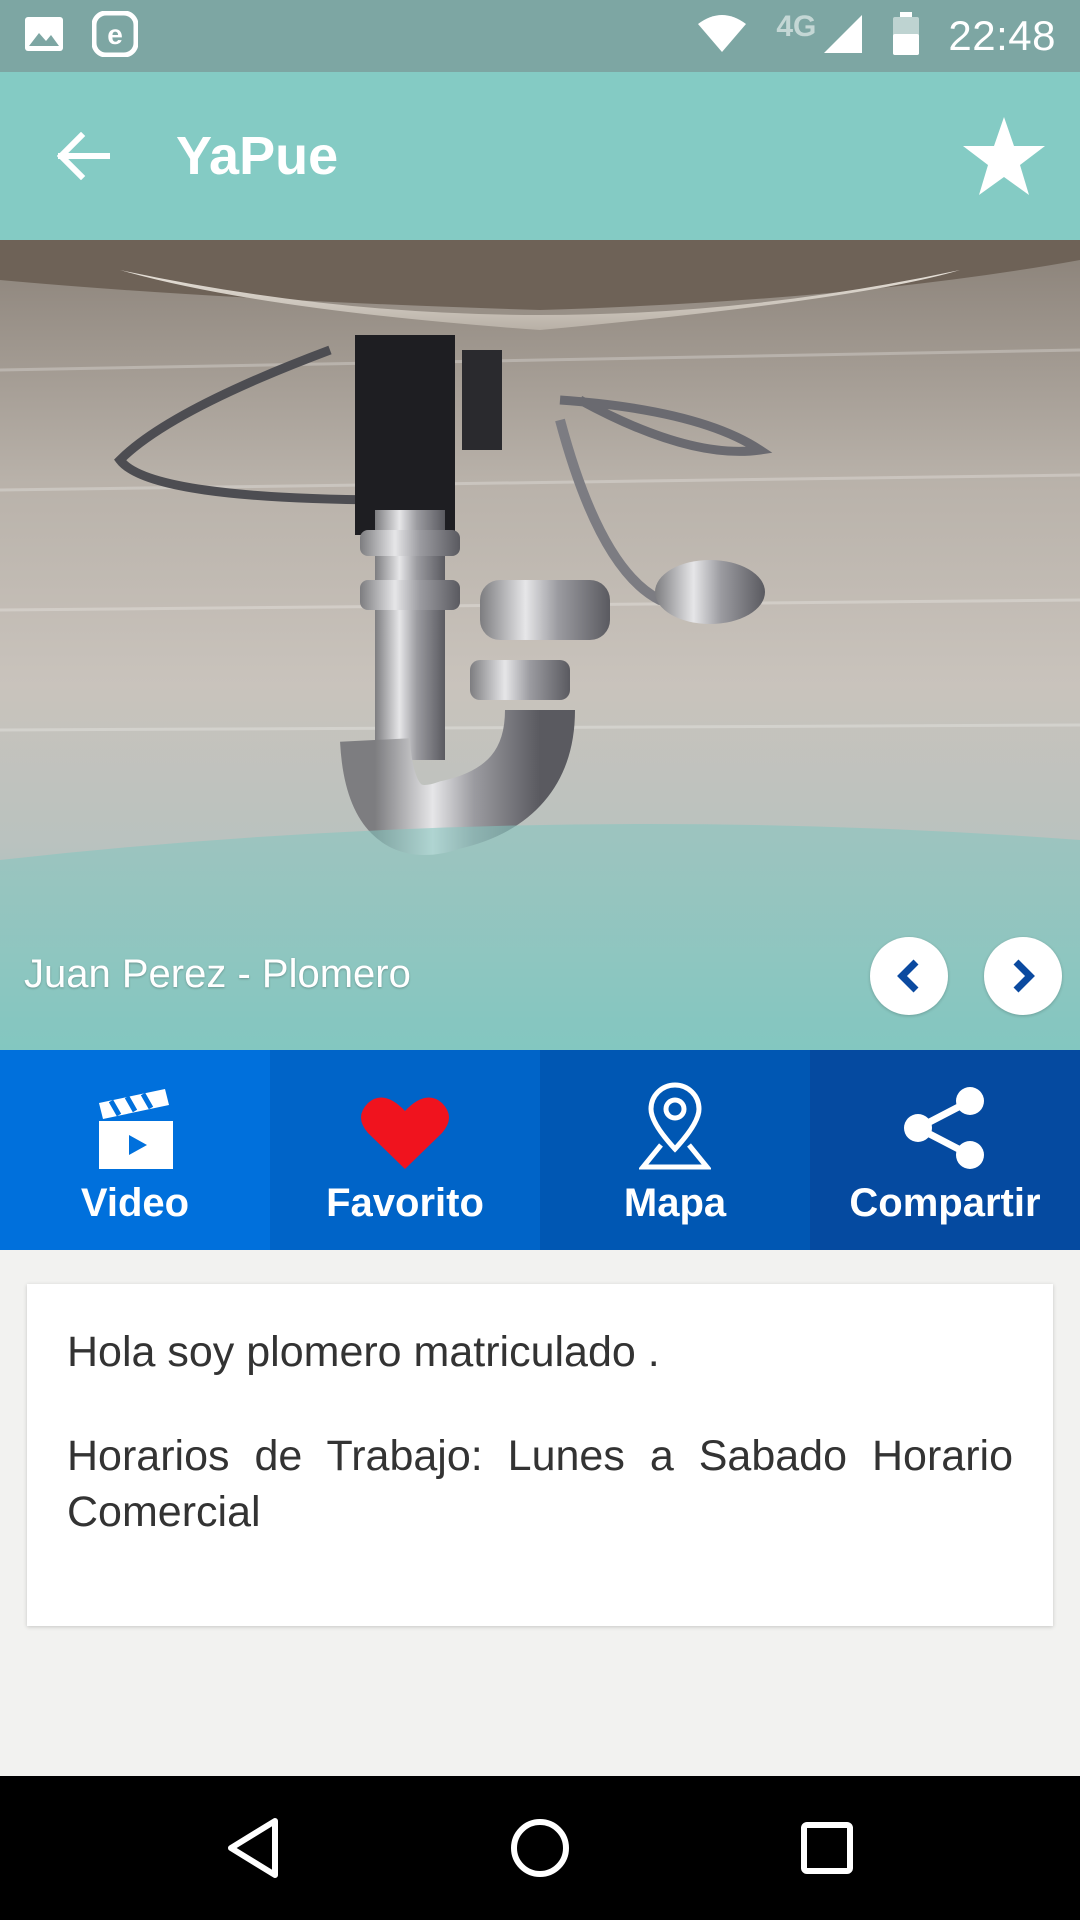  Describe the element at coordinates (796, 26) in the screenshot. I see `network-type: 4G` at that location.